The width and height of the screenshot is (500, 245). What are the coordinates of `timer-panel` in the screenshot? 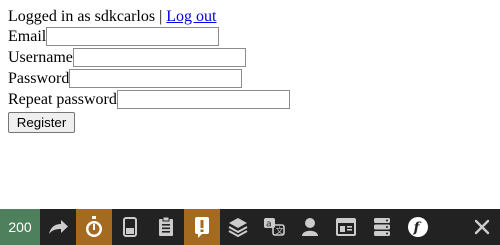 It's located at (94, 227).